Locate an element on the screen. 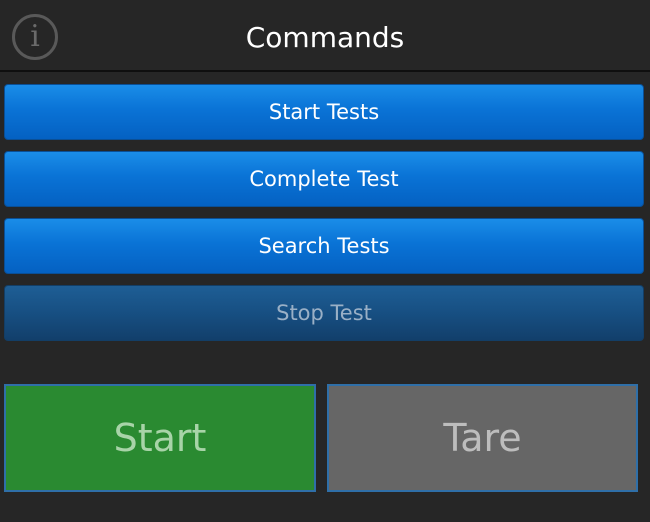  header-bar: i Commands is located at coordinates (325, 36).